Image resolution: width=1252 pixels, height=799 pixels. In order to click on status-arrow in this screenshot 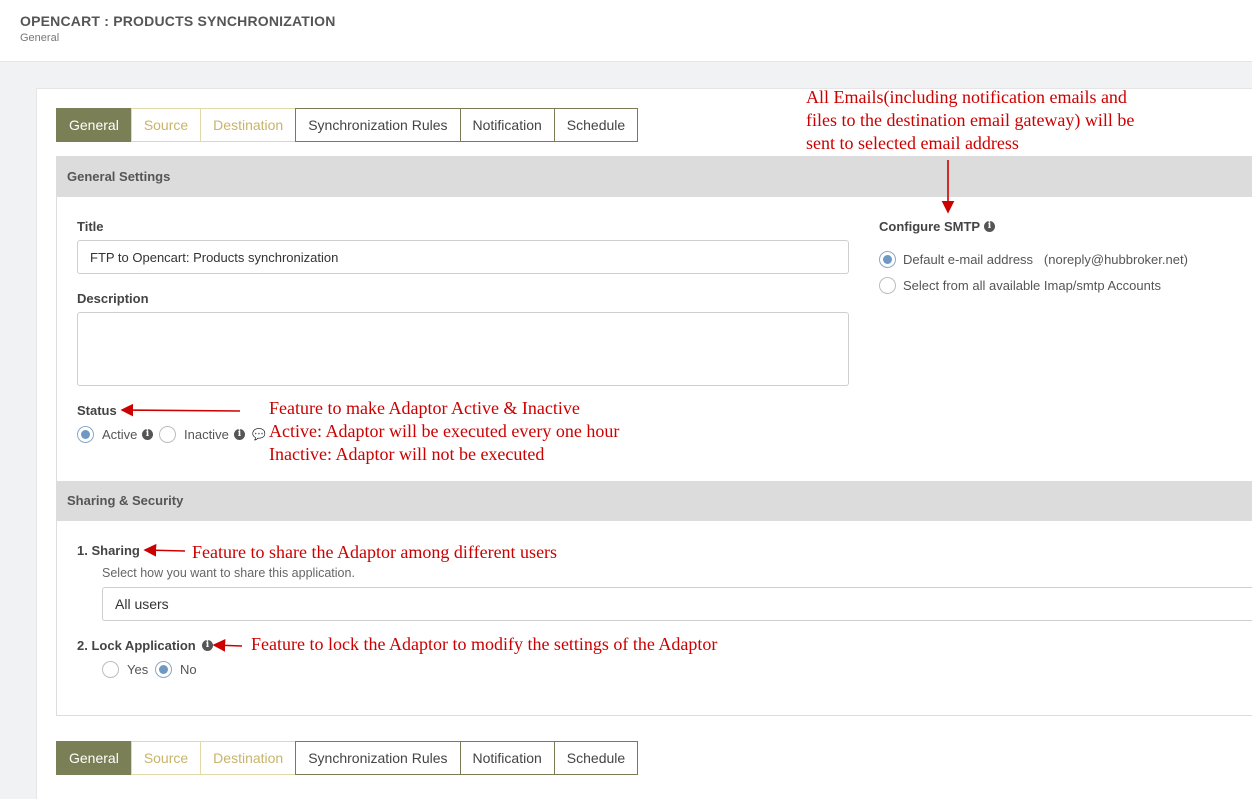, I will do `click(180, 410)`.